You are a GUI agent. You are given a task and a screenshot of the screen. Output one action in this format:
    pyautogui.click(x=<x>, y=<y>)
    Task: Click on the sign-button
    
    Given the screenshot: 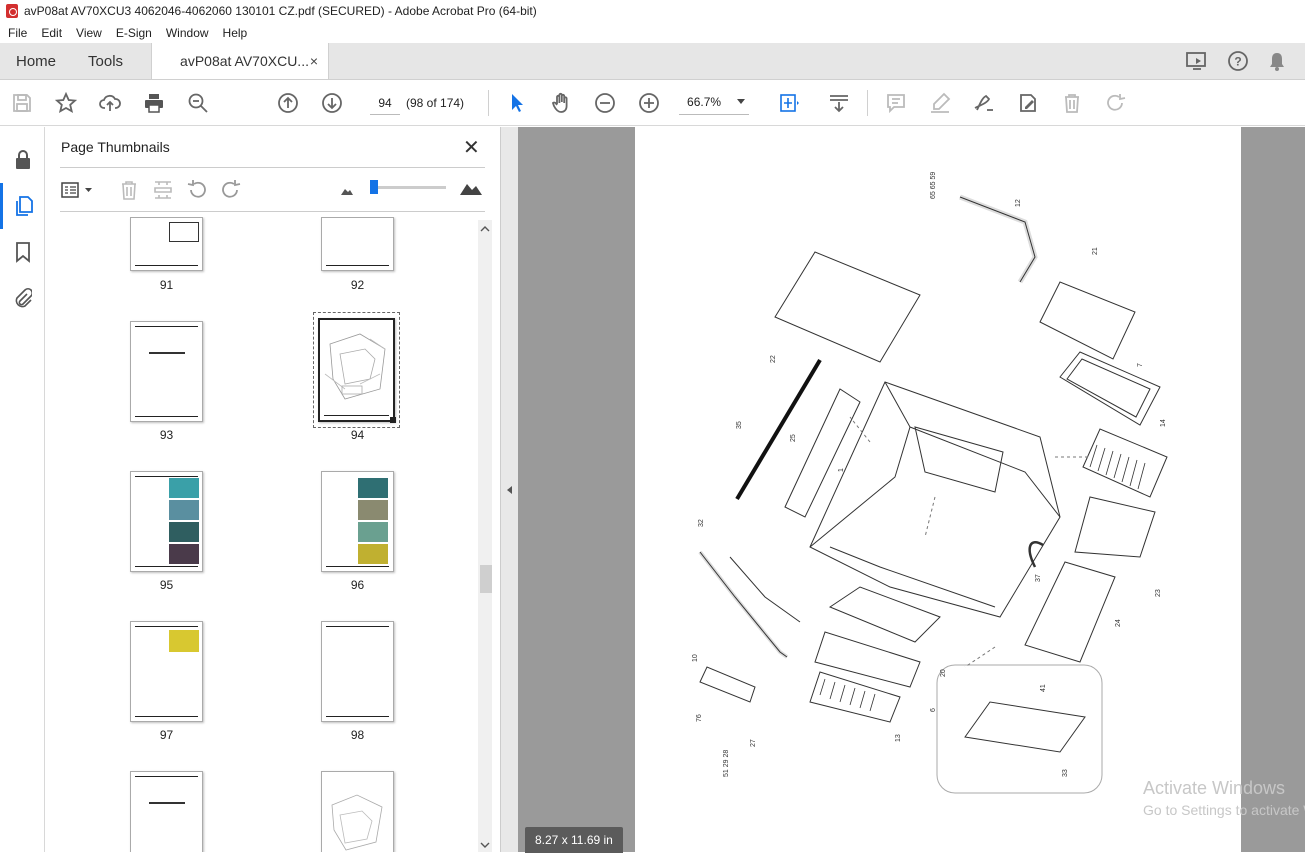 What is the action you would take?
    pyautogui.click(x=984, y=103)
    